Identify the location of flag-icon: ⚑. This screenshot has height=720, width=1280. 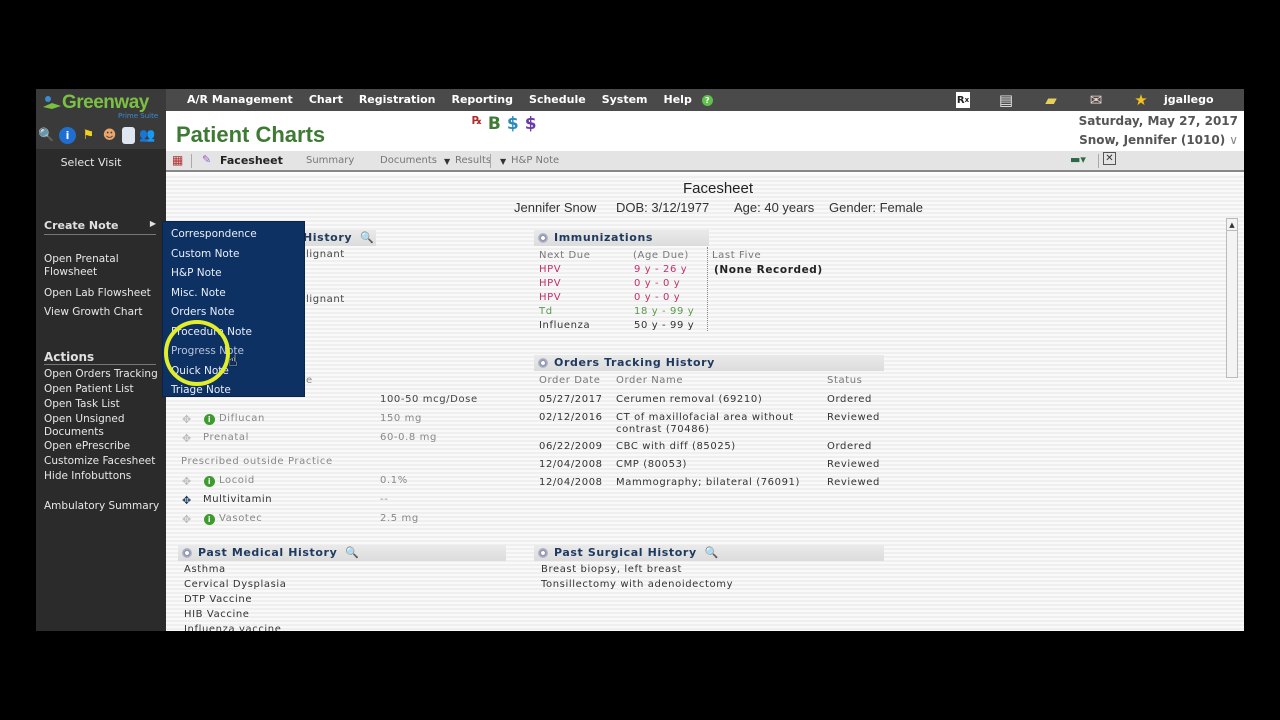
(88, 135).